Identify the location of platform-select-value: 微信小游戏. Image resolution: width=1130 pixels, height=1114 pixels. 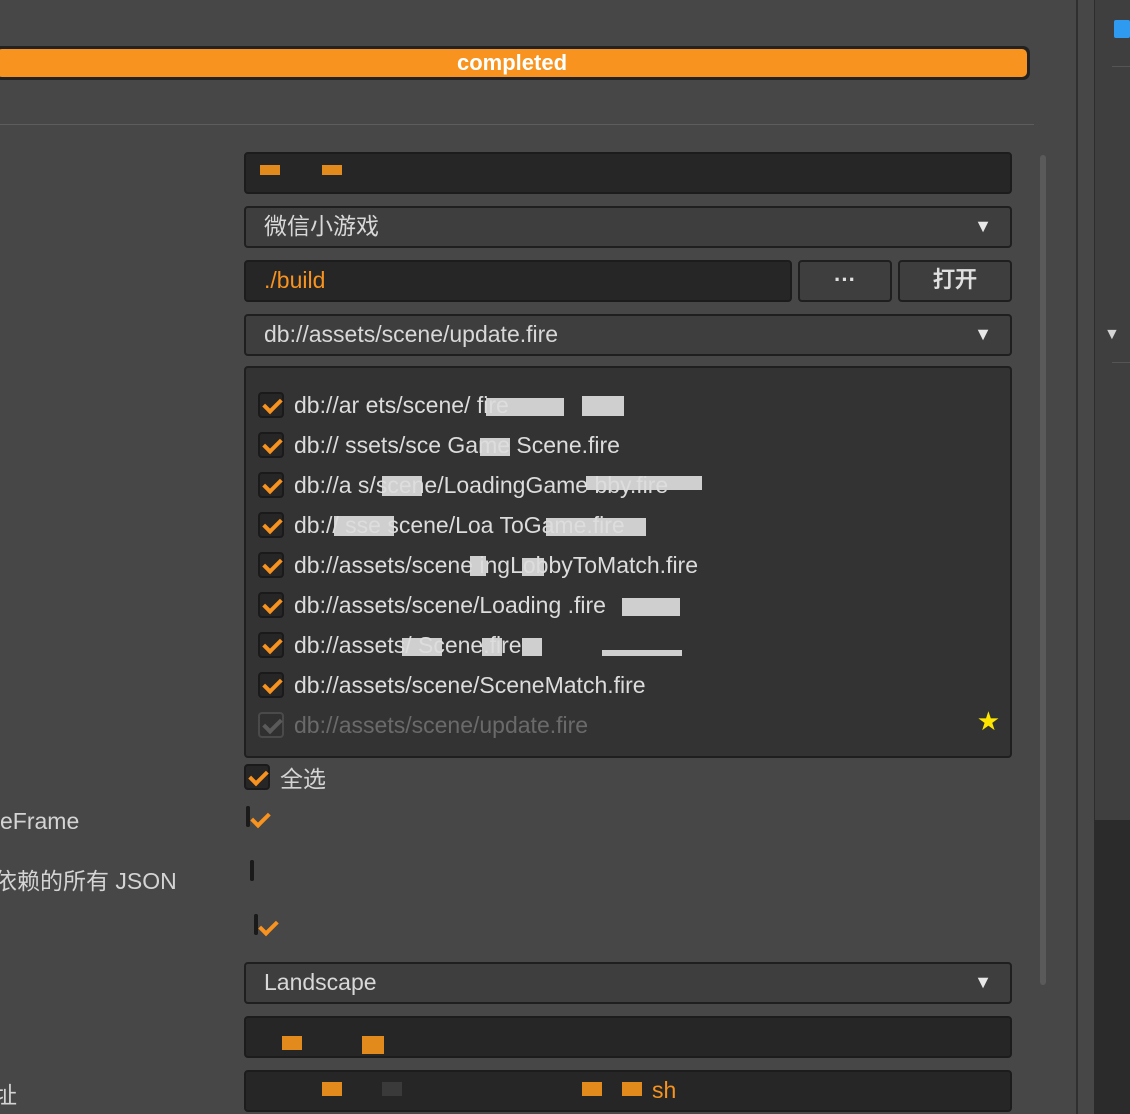
(321, 226).